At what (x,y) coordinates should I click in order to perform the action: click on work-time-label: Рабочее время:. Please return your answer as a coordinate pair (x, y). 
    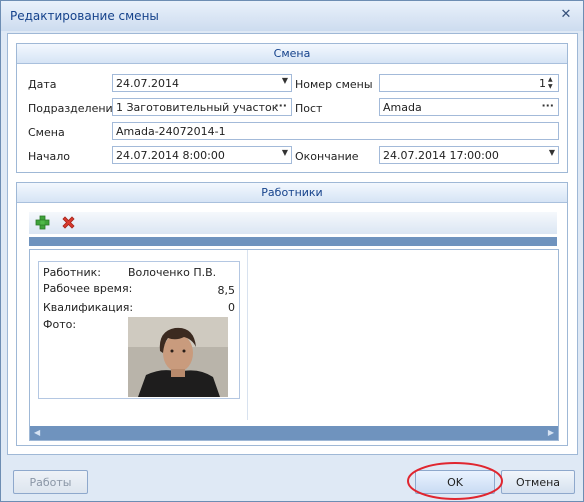
    Looking at the image, I should click on (88, 288).